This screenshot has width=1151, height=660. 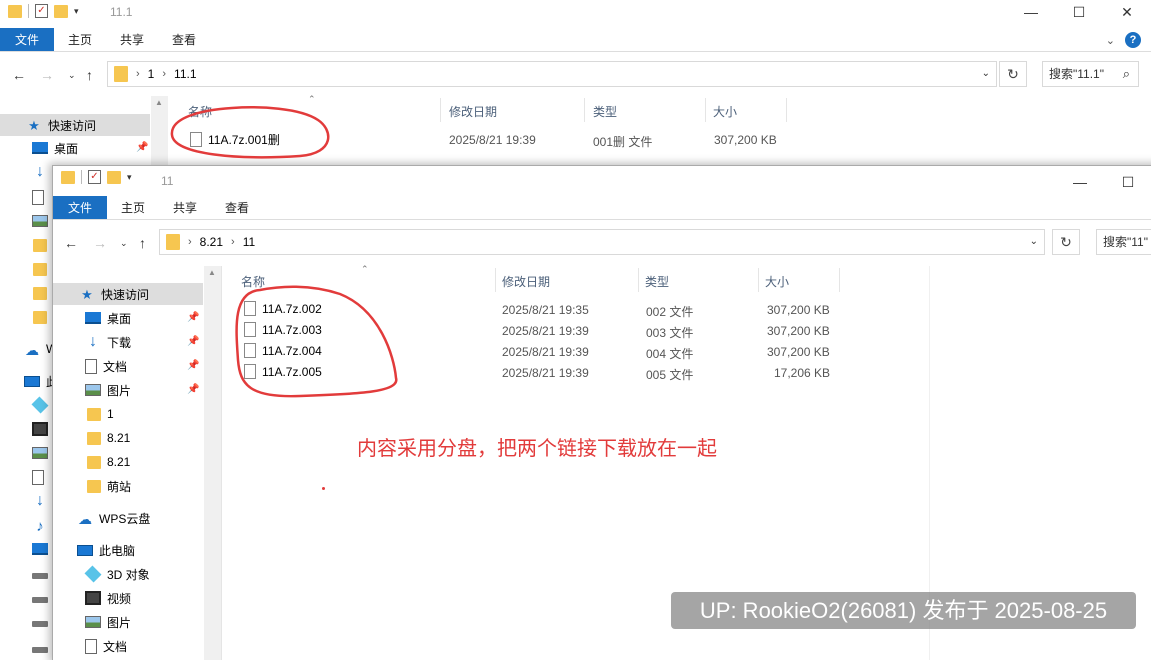 What do you see at coordinates (94, 550) in the screenshot?
I see `sidebar-item-this-pc: 此电脑` at bounding box center [94, 550].